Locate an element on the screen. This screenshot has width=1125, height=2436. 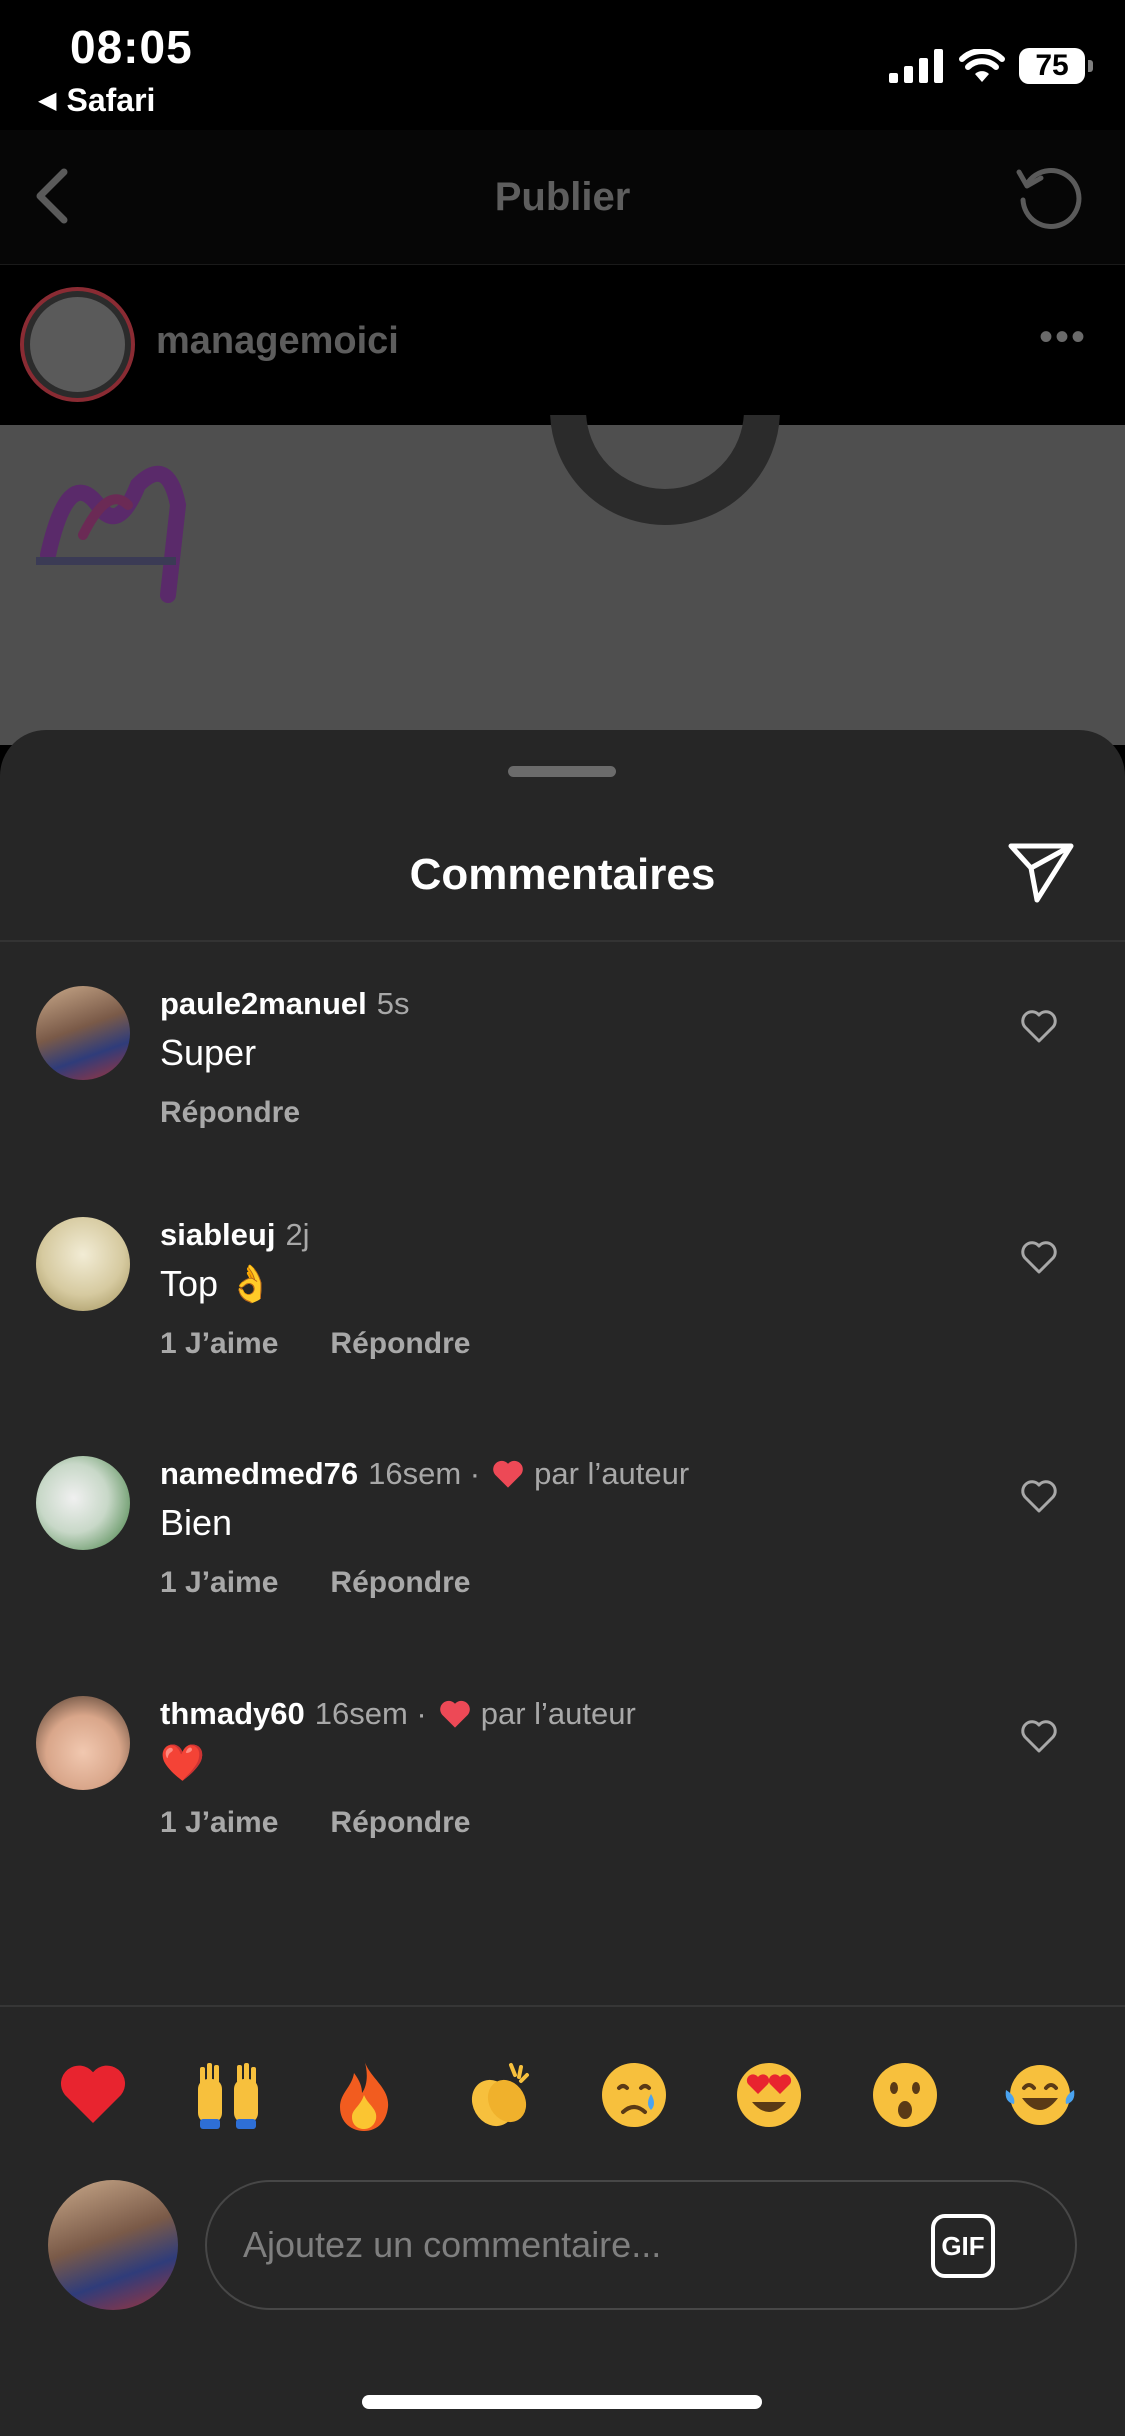
red-heart-icon is located at coordinates (93, 2094).